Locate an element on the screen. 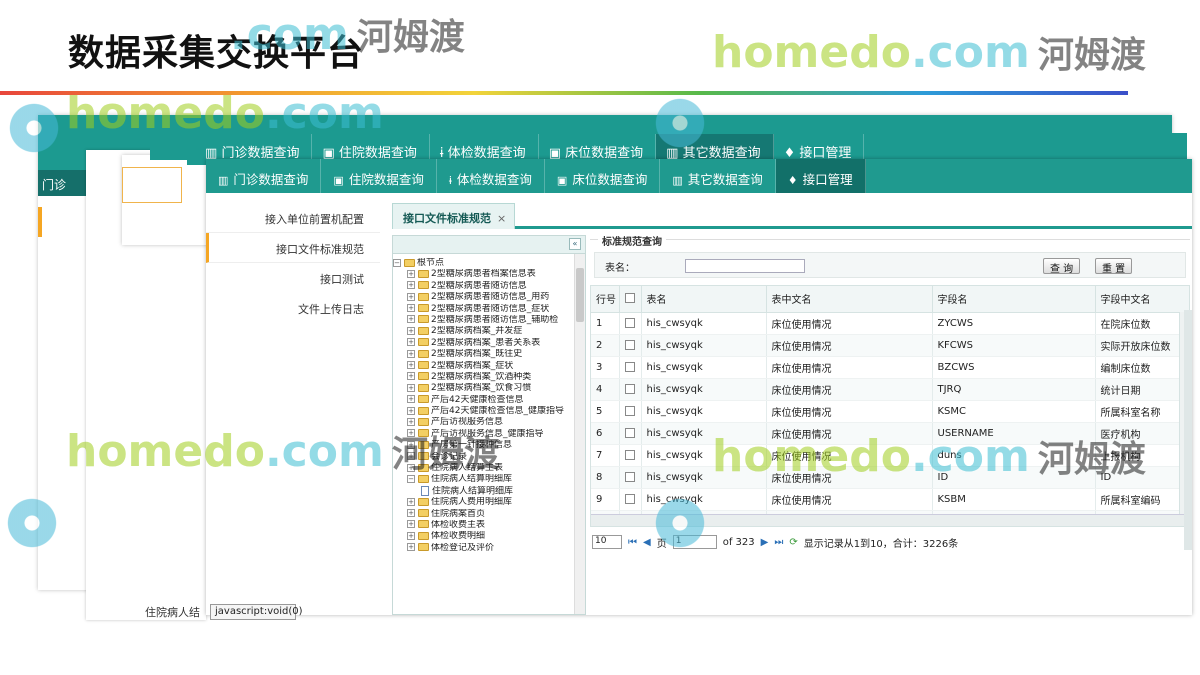  refresh-icon: ⟳ is located at coordinates (793, 542).